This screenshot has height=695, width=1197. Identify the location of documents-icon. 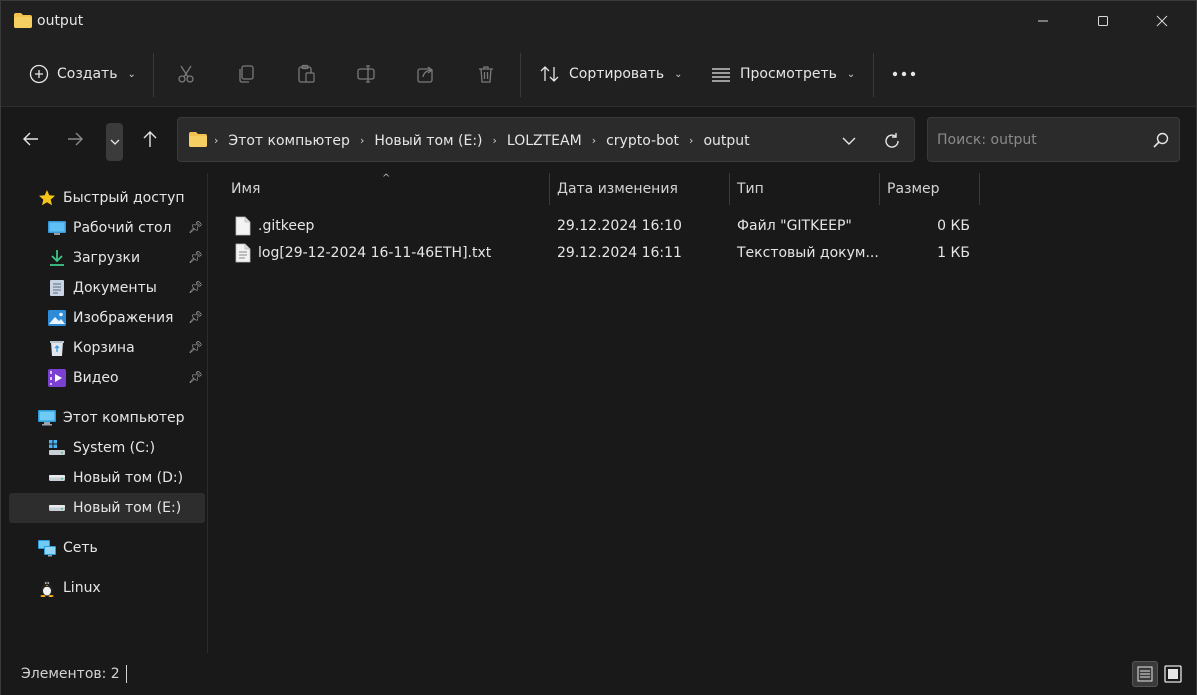
(57, 288).